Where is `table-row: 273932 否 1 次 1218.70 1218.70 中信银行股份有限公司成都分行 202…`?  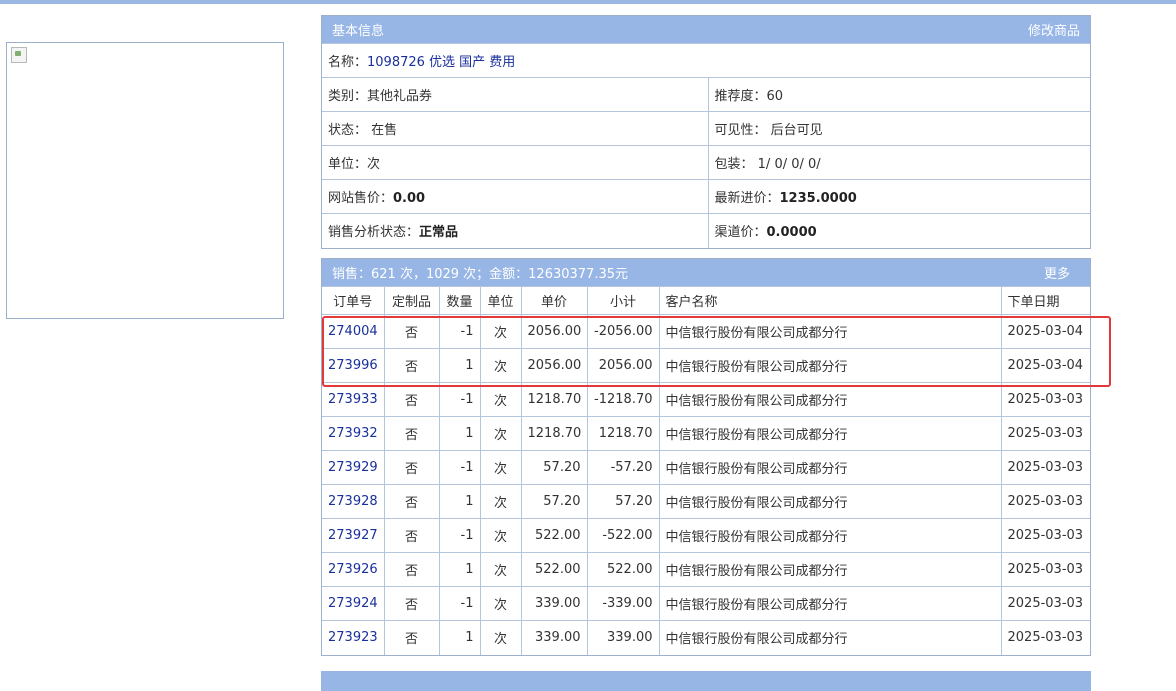 table-row: 273932 否 1 次 1218.70 1218.70 中信银行股份有限公司成都分行 202… is located at coordinates (706, 433).